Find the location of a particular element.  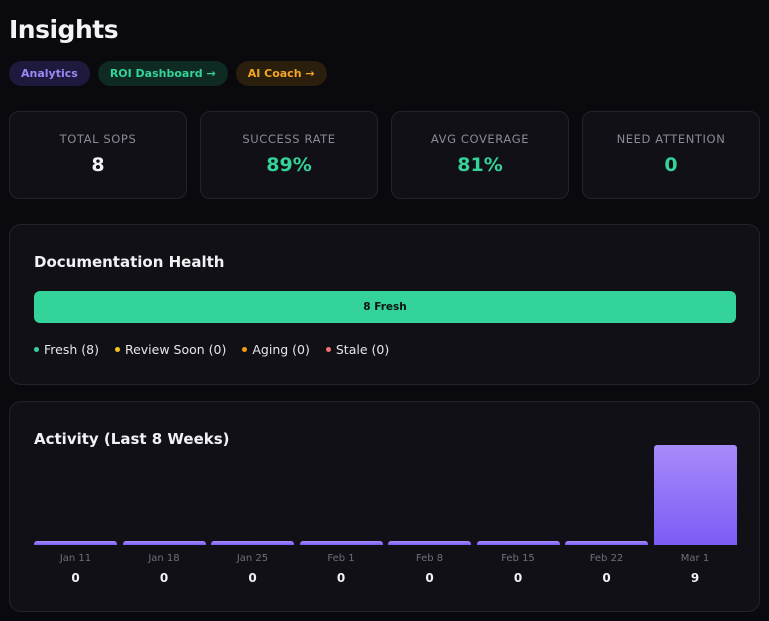

stat-label: TOTAL SOPS is located at coordinates (98, 139).